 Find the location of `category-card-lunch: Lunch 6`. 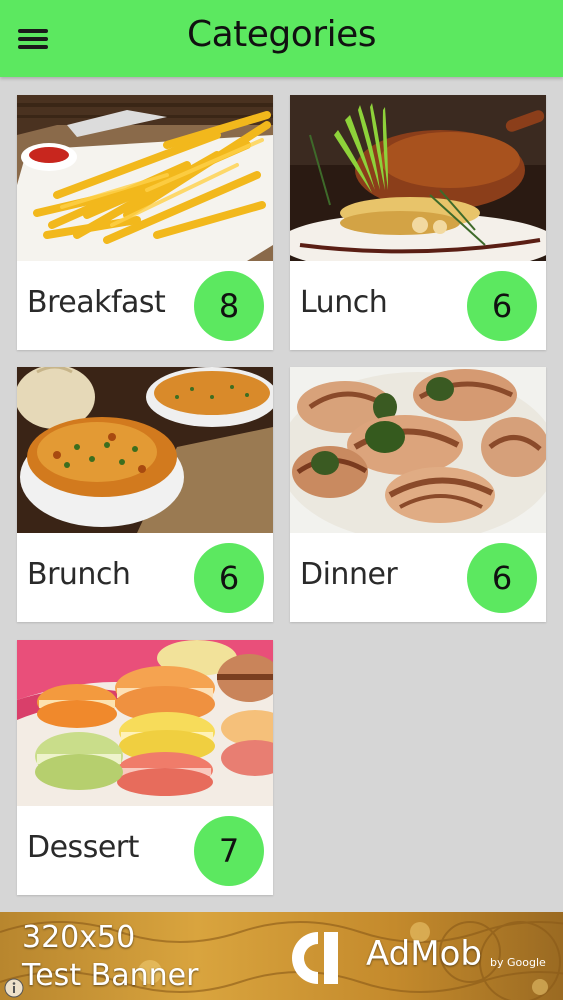

category-card-lunch: Lunch 6 is located at coordinates (418, 222).